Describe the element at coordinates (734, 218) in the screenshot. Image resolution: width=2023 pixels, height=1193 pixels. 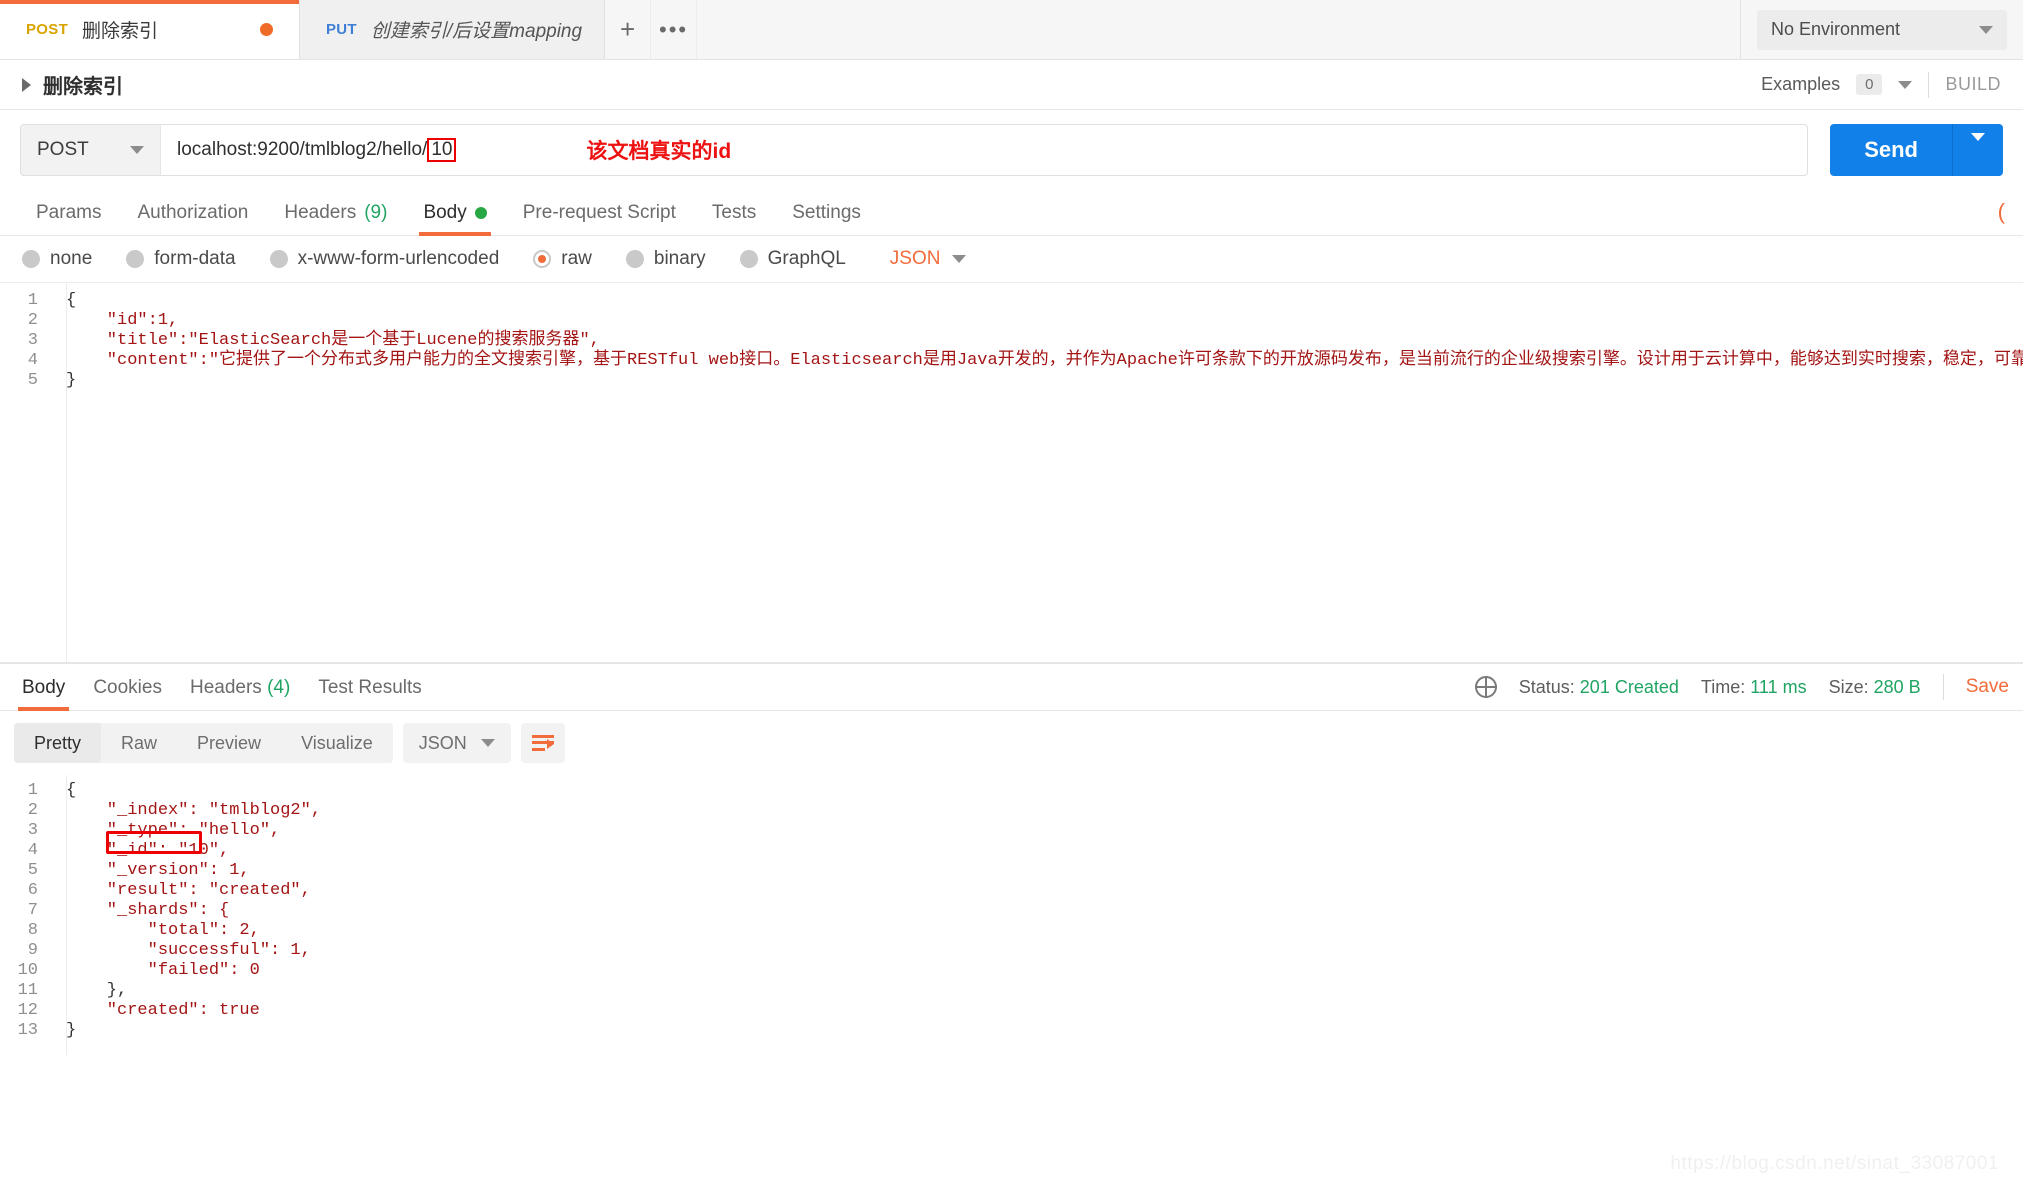
I see `tab-tests: Tests` at that location.